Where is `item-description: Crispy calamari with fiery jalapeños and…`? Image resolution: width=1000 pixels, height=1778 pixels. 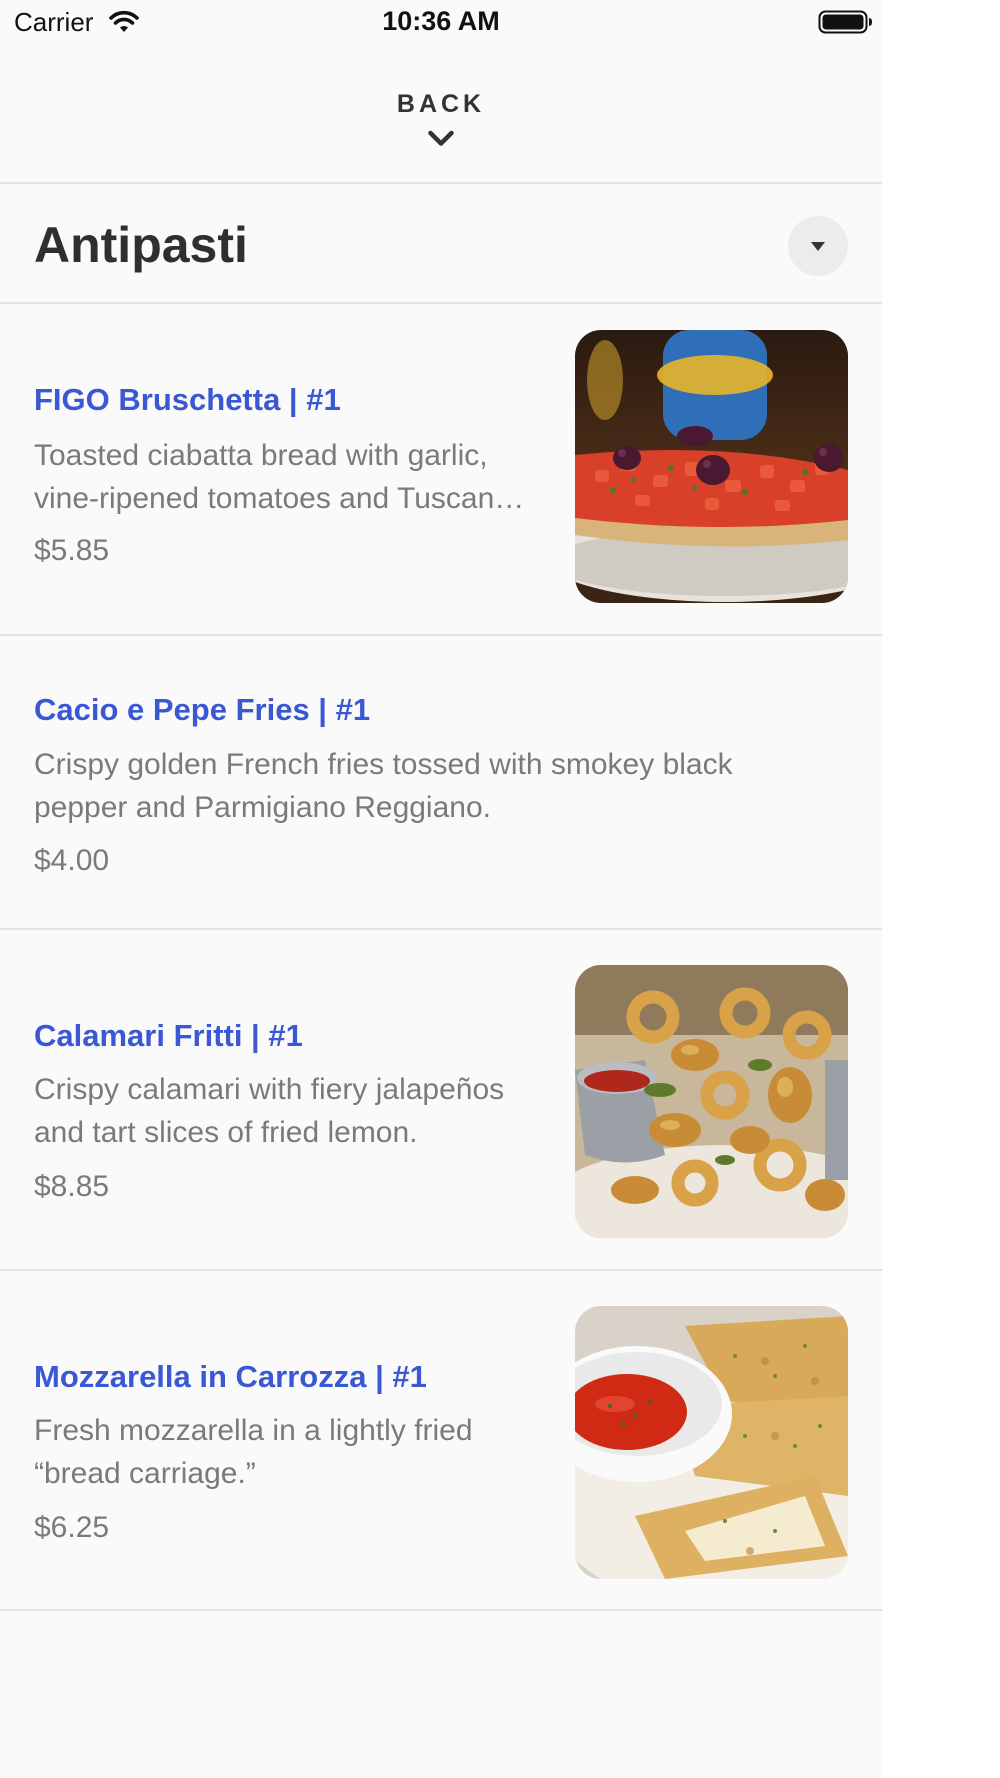 item-description: Crispy calamari with fiery jalapeños and… is located at coordinates (269, 1111).